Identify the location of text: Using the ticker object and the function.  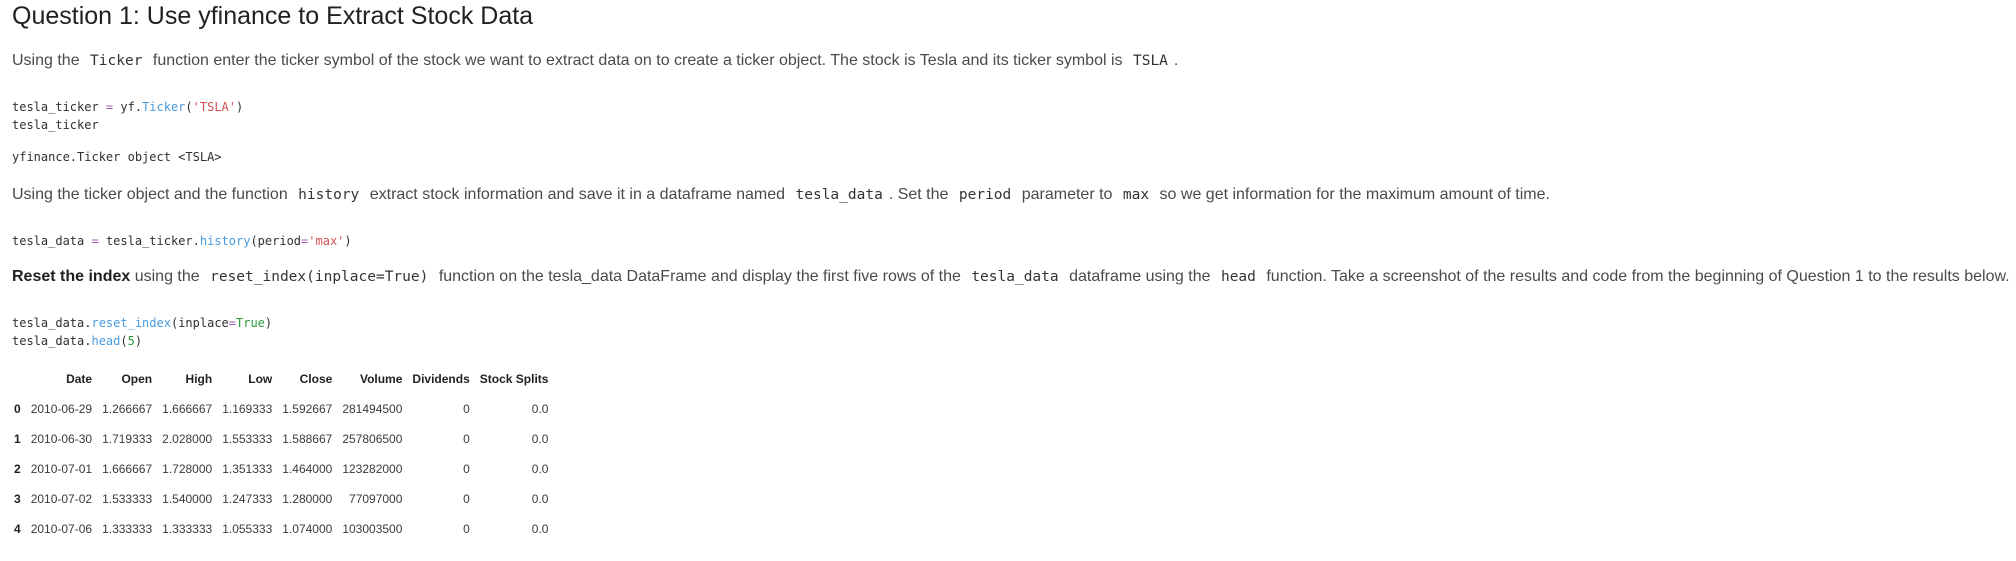
(150, 194).